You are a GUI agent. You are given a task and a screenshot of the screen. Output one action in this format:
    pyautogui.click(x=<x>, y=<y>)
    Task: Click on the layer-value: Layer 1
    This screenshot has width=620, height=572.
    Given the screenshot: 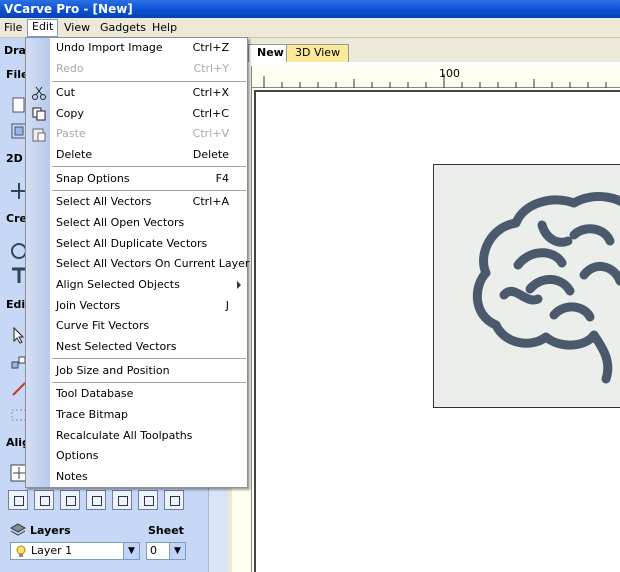 What is the action you would take?
    pyautogui.click(x=52, y=550)
    